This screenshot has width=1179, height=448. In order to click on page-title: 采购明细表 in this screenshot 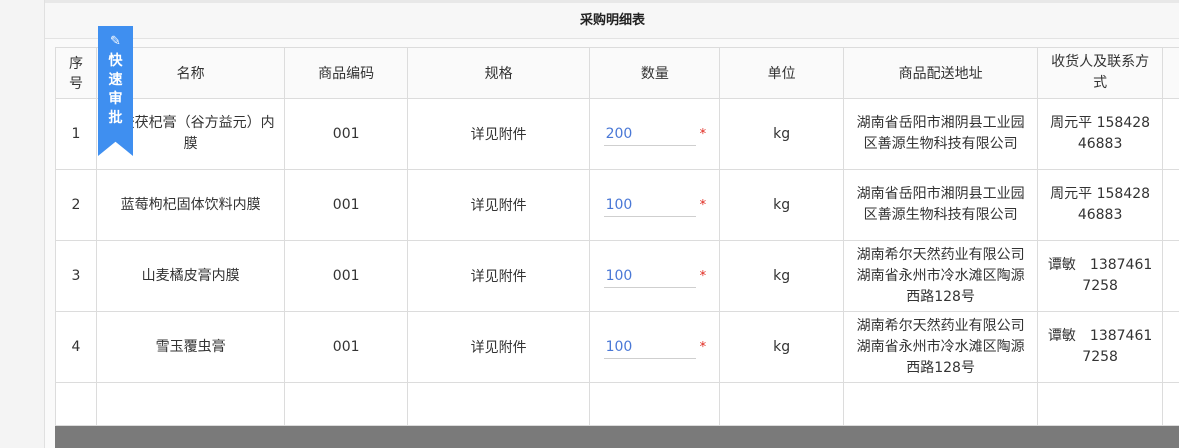, I will do `click(612, 21)`.